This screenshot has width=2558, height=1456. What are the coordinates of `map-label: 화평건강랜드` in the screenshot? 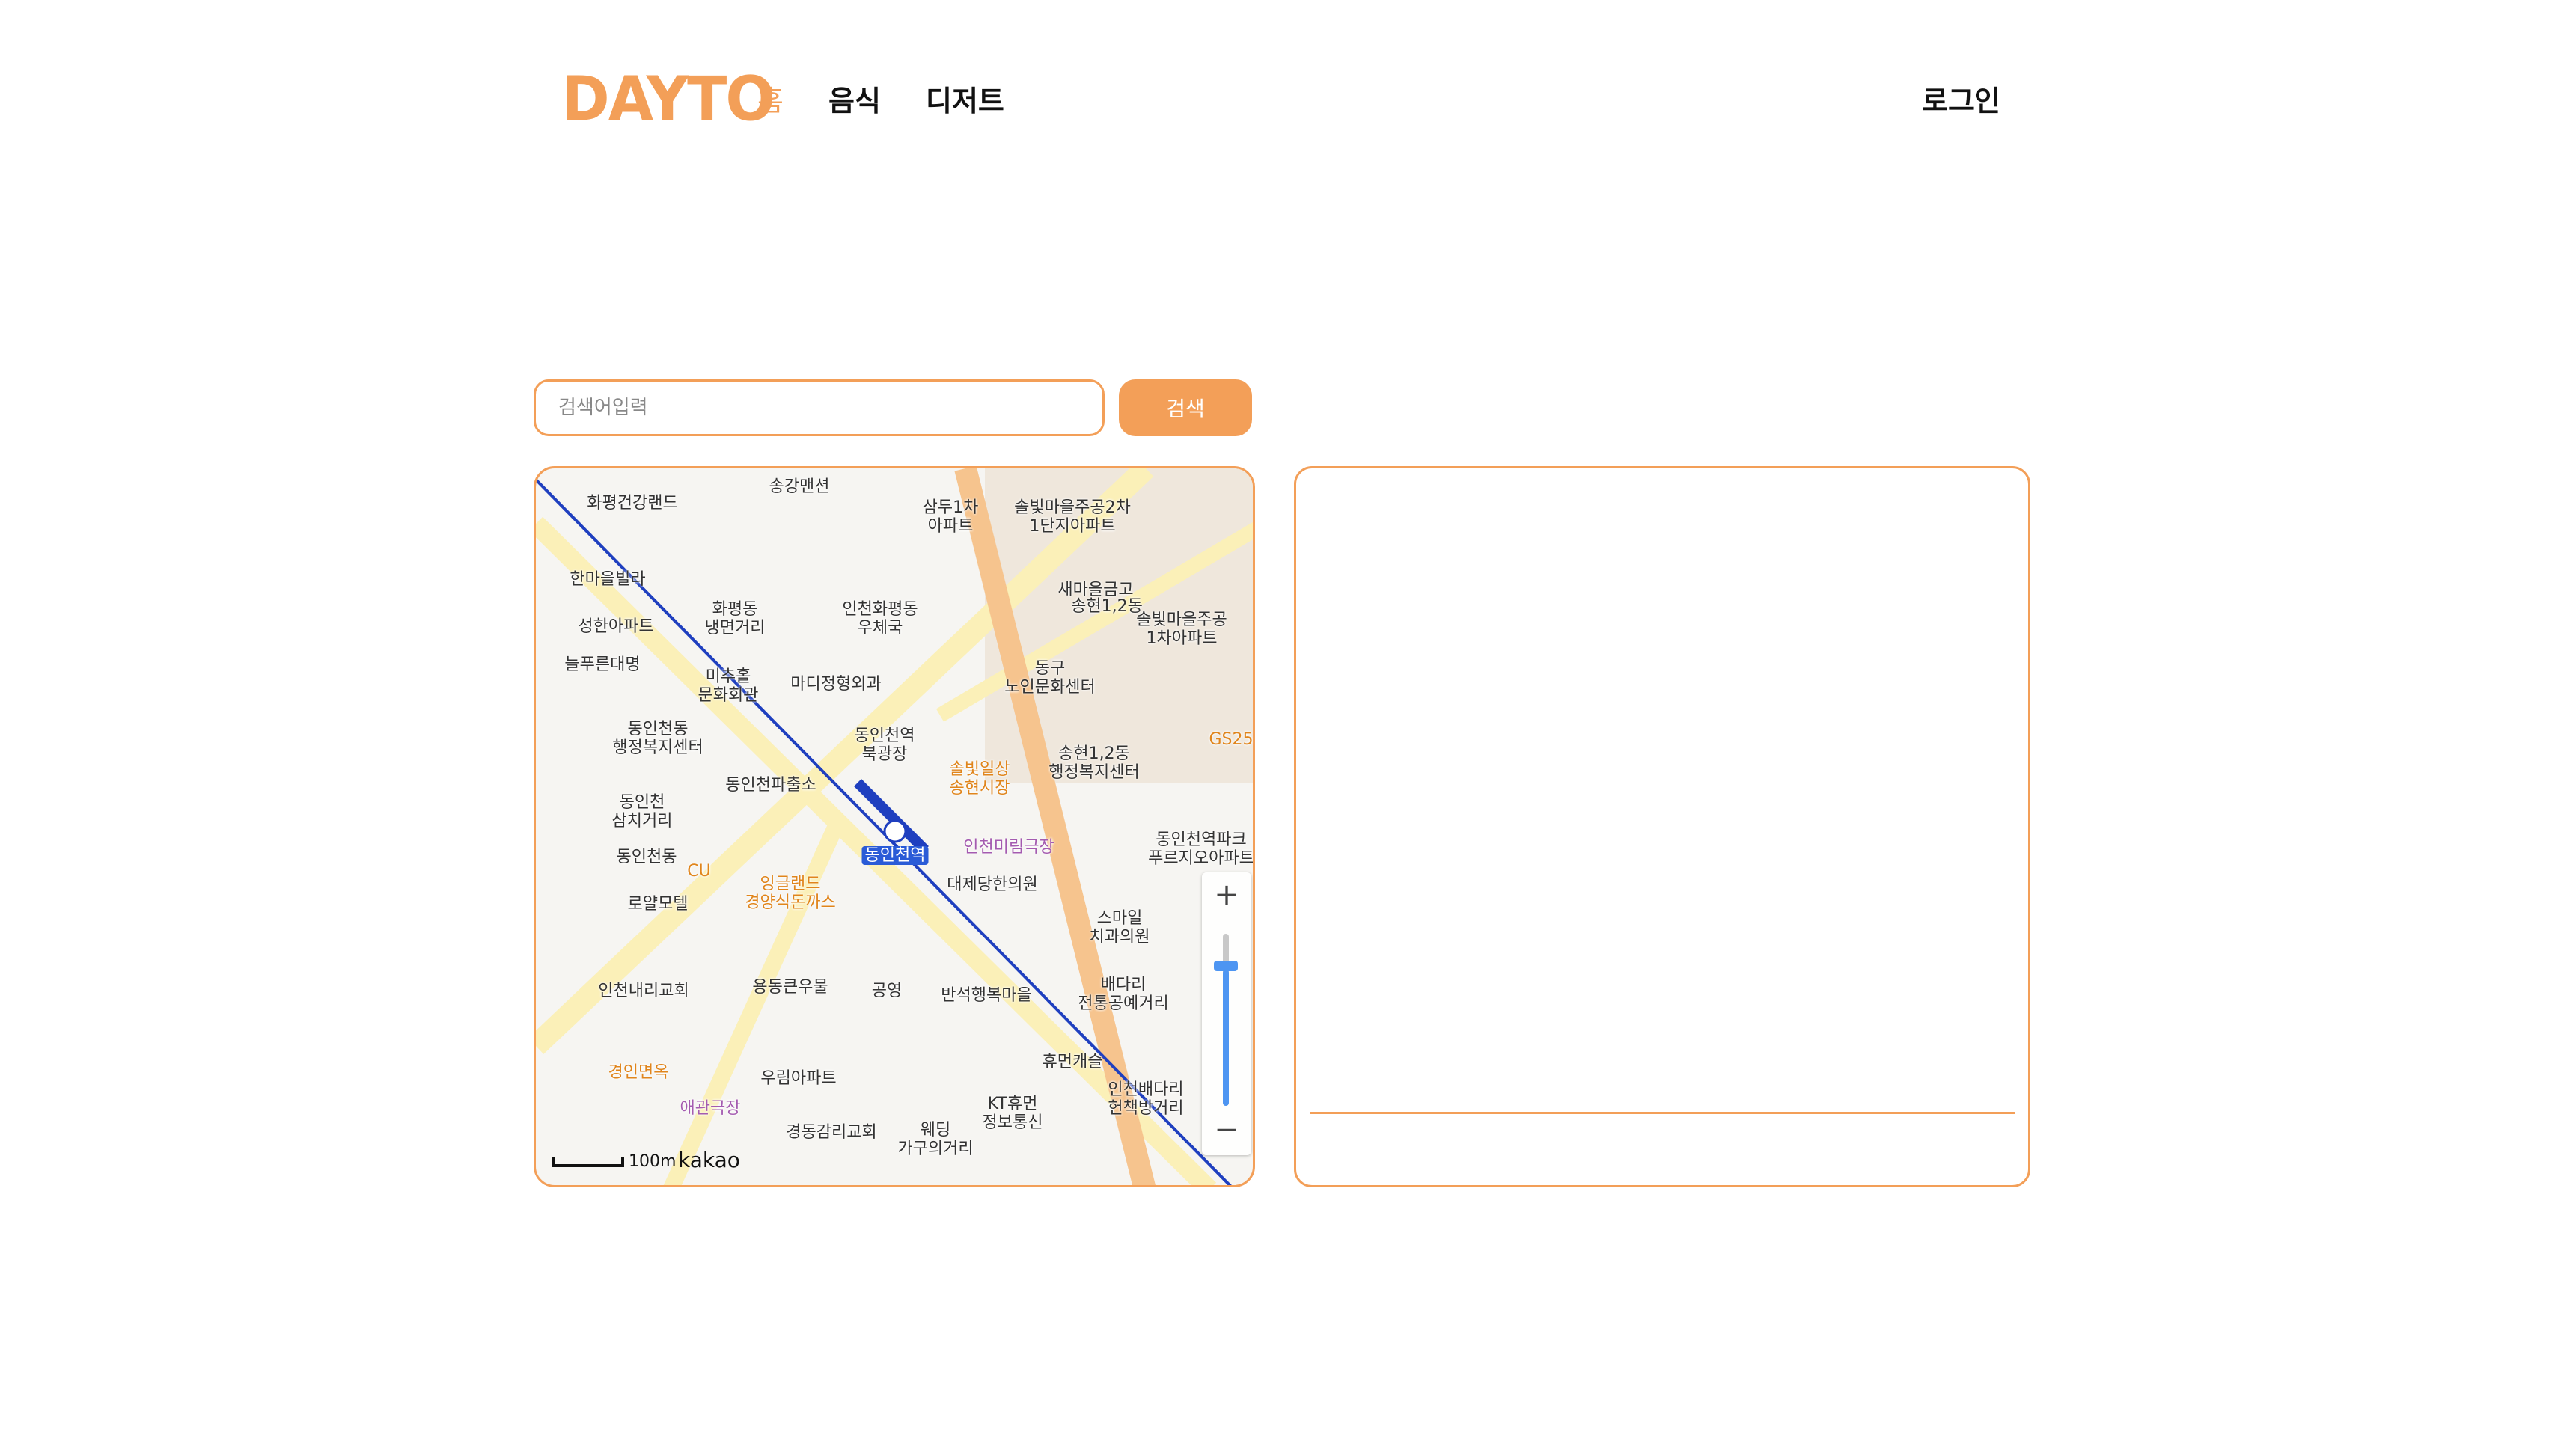 It's located at (632, 503).